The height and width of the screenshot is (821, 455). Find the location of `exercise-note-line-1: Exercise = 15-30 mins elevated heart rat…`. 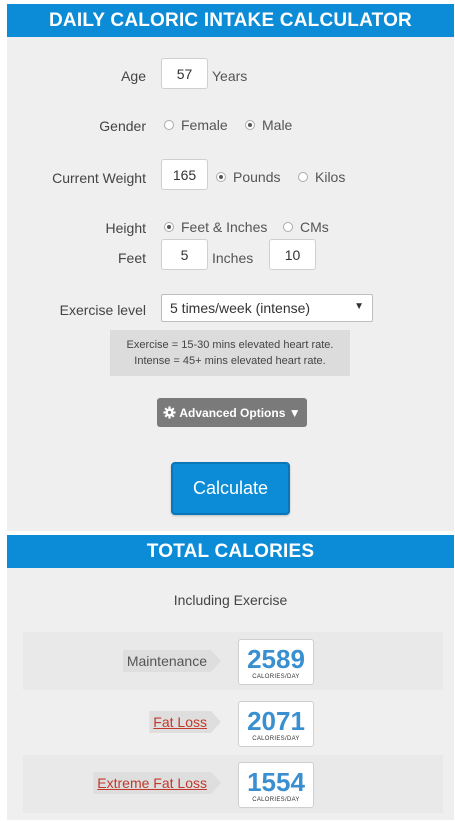

exercise-note-line-1: Exercise = 15-30 mins elevated heart rat… is located at coordinates (230, 345).